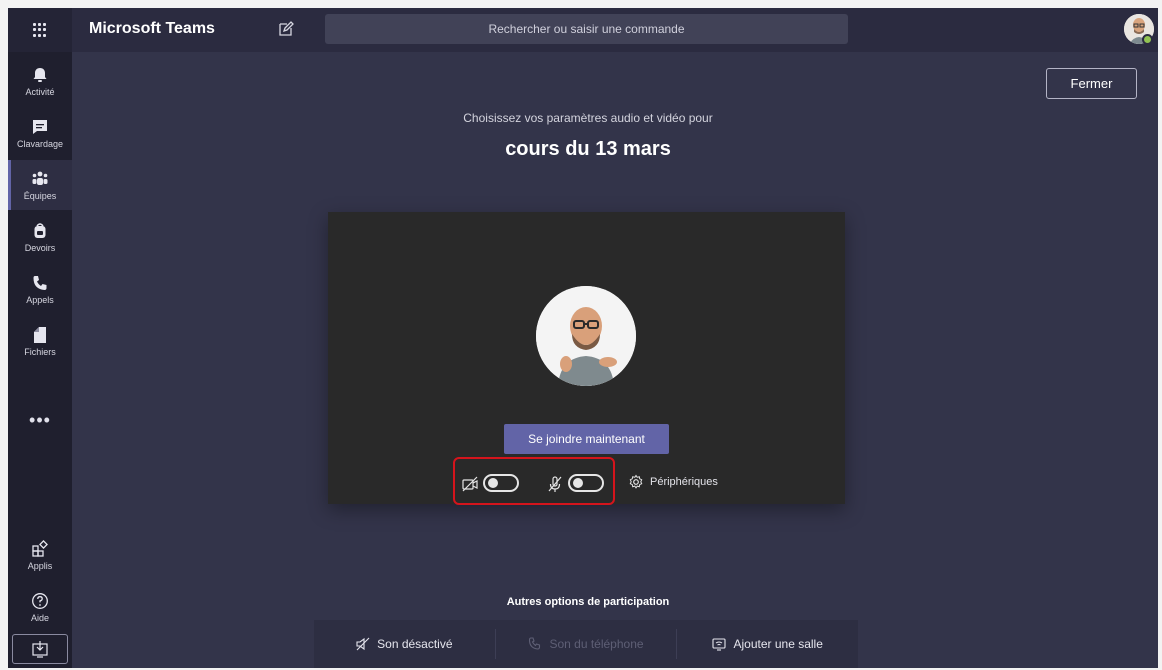  What do you see at coordinates (40, 247) in the screenshot?
I see `sidebar-item-label: Devoirs` at bounding box center [40, 247].